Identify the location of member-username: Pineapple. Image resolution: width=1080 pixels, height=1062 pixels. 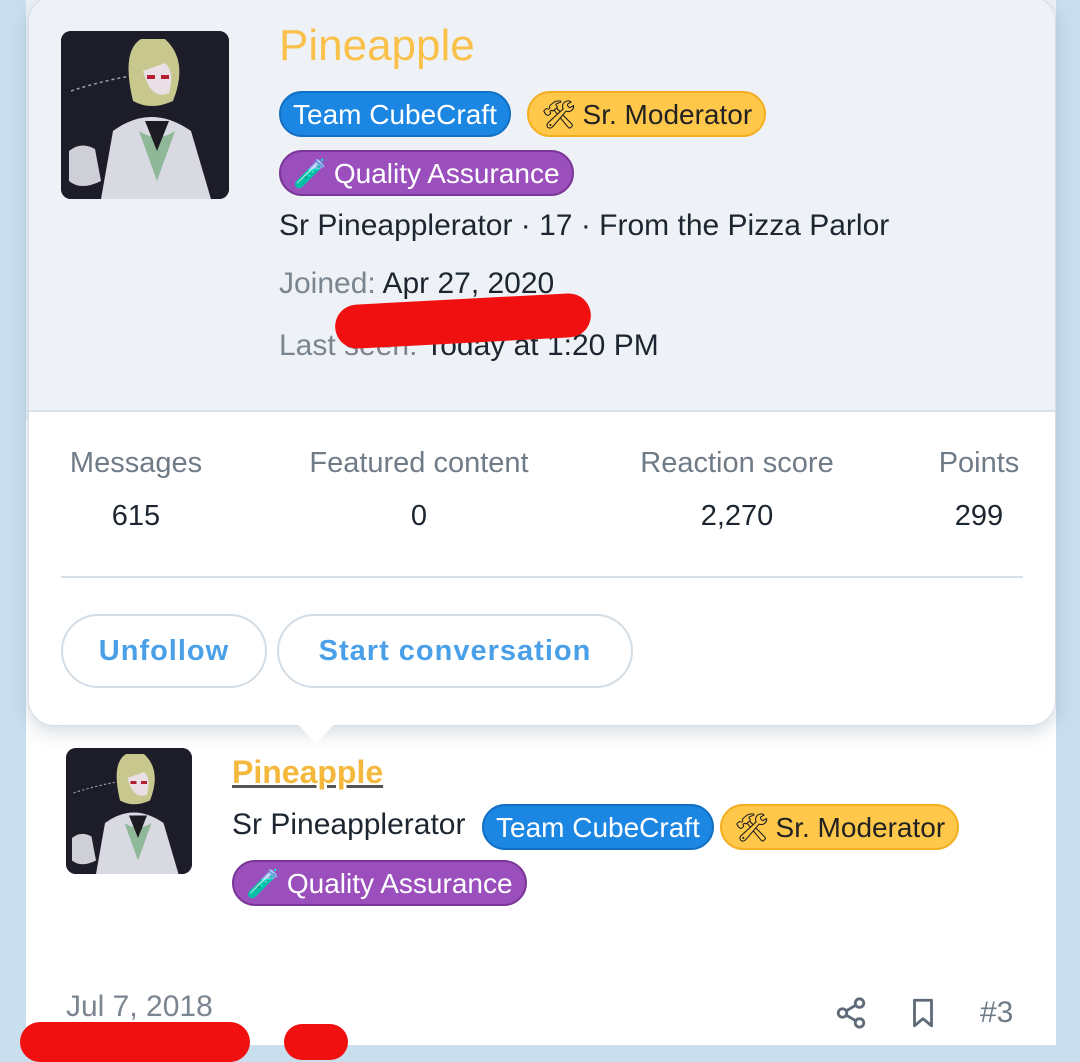
(377, 46).